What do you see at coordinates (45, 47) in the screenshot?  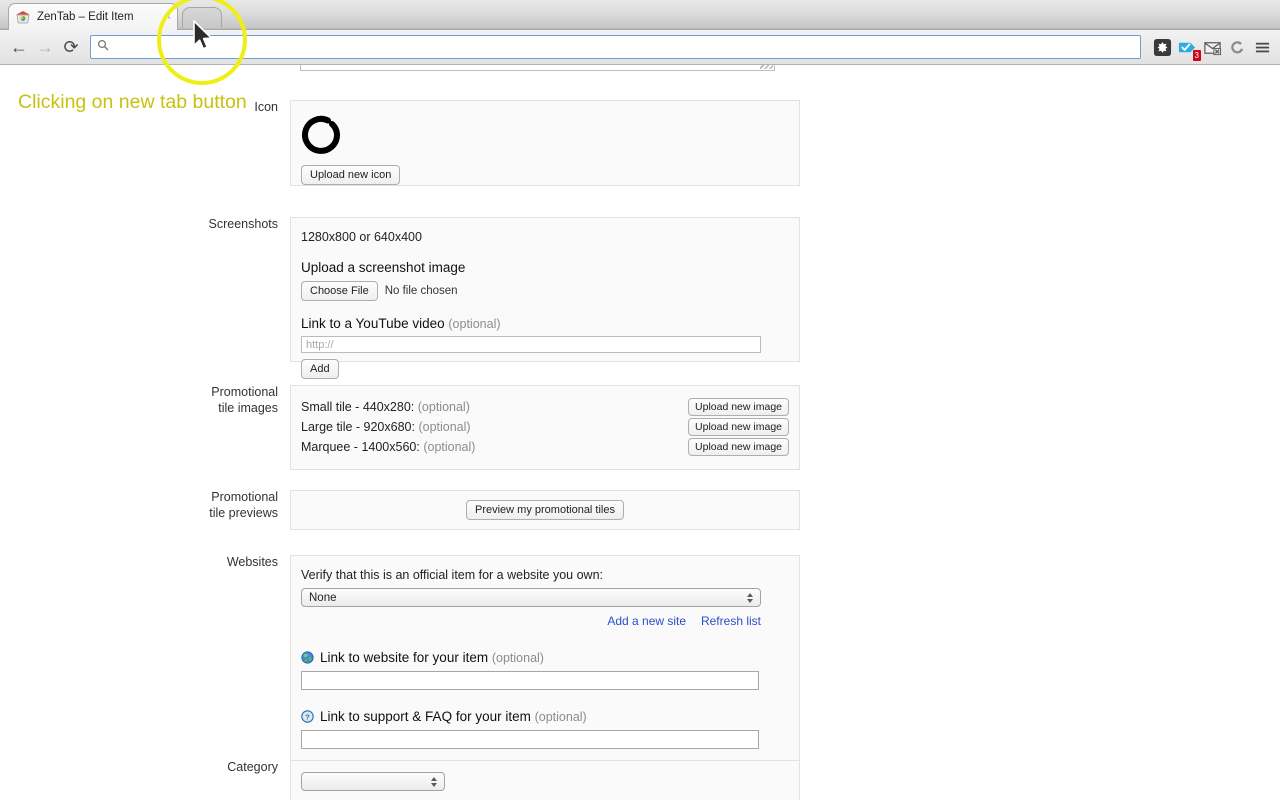 I see `forward-button: →` at bounding box center [45, 47].